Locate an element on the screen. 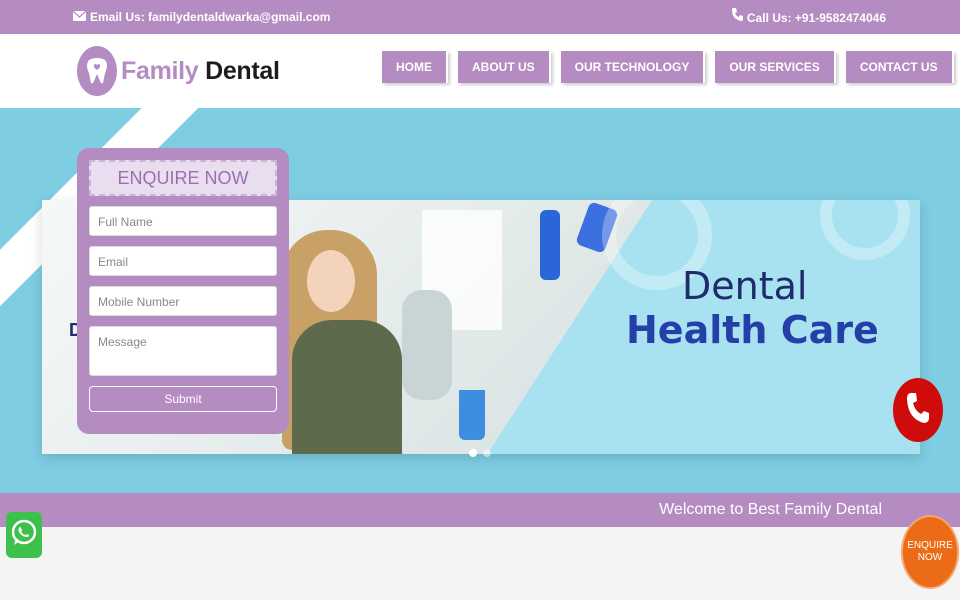 The width and height of the screenshot is (960, 600). call-button is located at coordinates (918, 410).